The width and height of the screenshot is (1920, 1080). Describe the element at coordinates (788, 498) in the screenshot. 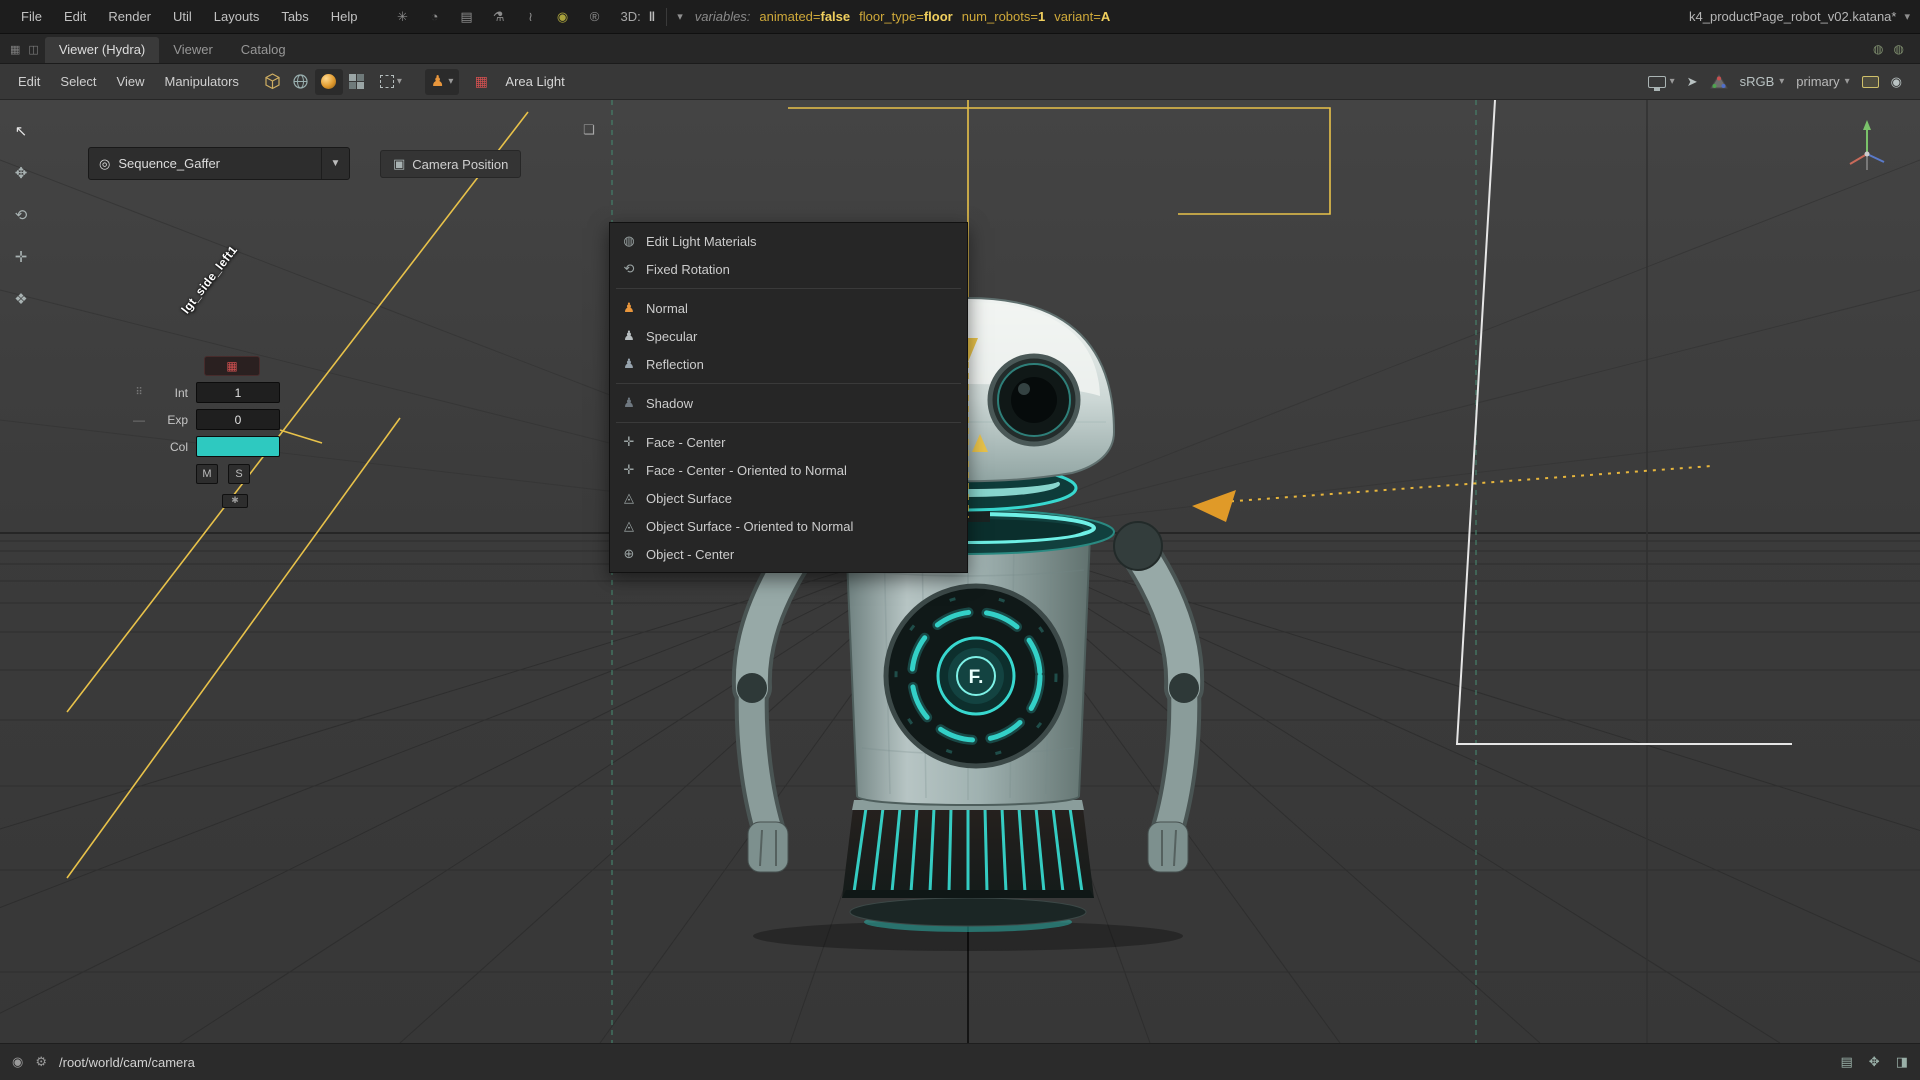

I see `menu-item-object-surface: ◬ Object Surface` at that location.